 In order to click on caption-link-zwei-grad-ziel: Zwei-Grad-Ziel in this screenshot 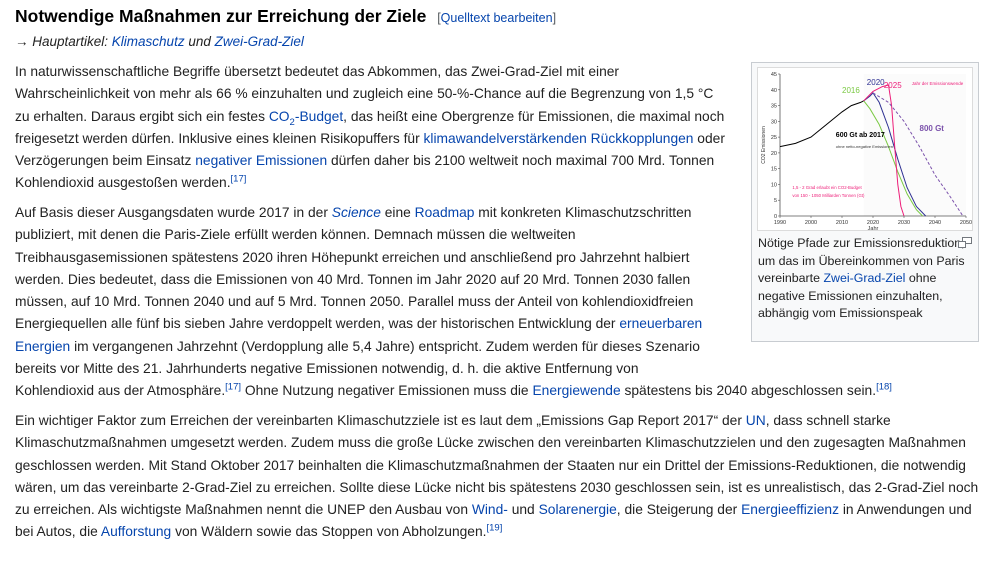, I will do `click(864, 278)`.